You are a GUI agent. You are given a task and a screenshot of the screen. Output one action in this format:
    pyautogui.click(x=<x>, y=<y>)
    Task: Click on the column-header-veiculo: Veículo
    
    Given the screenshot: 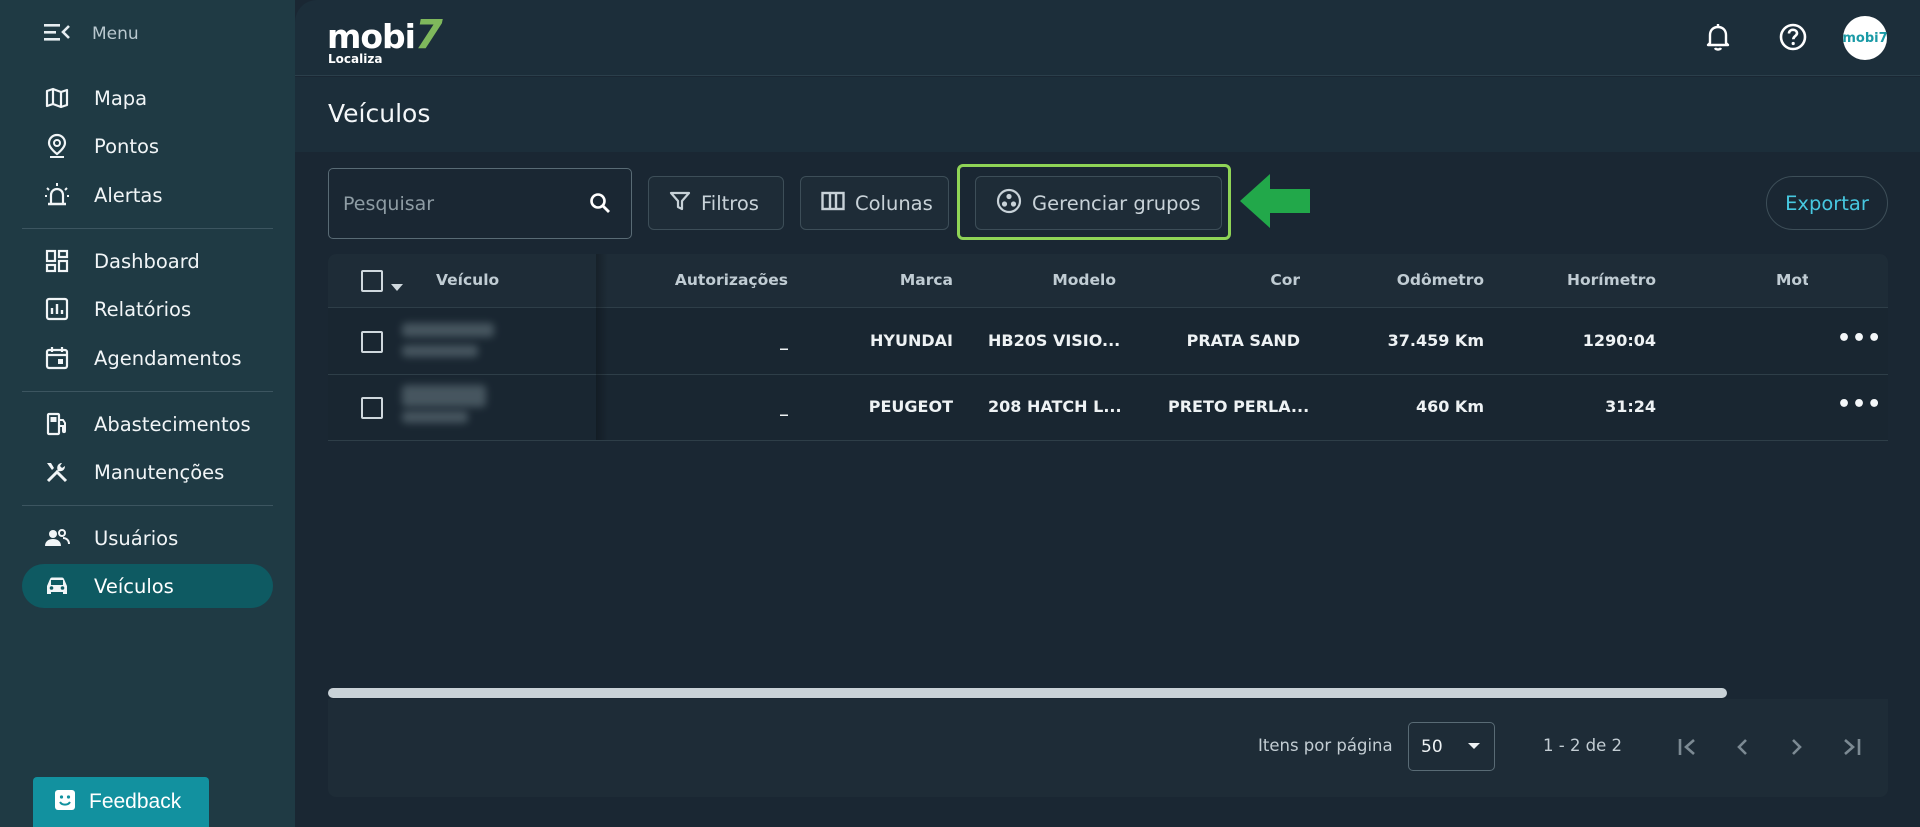 What is the action you would take?
    pyautogui.click(x=467, y=280)
    